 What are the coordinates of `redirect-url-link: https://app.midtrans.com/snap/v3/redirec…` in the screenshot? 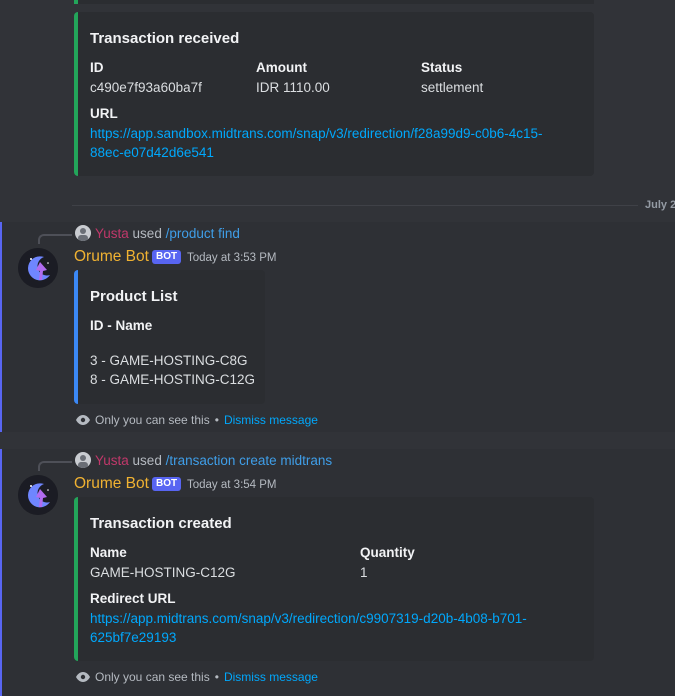 It's located at (340, 628).